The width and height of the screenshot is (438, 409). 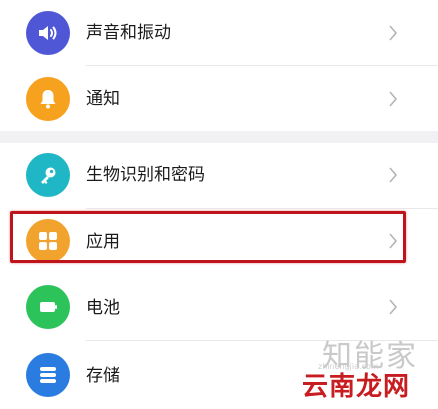 I want to click on key-icon, so click(x=48, y=175).